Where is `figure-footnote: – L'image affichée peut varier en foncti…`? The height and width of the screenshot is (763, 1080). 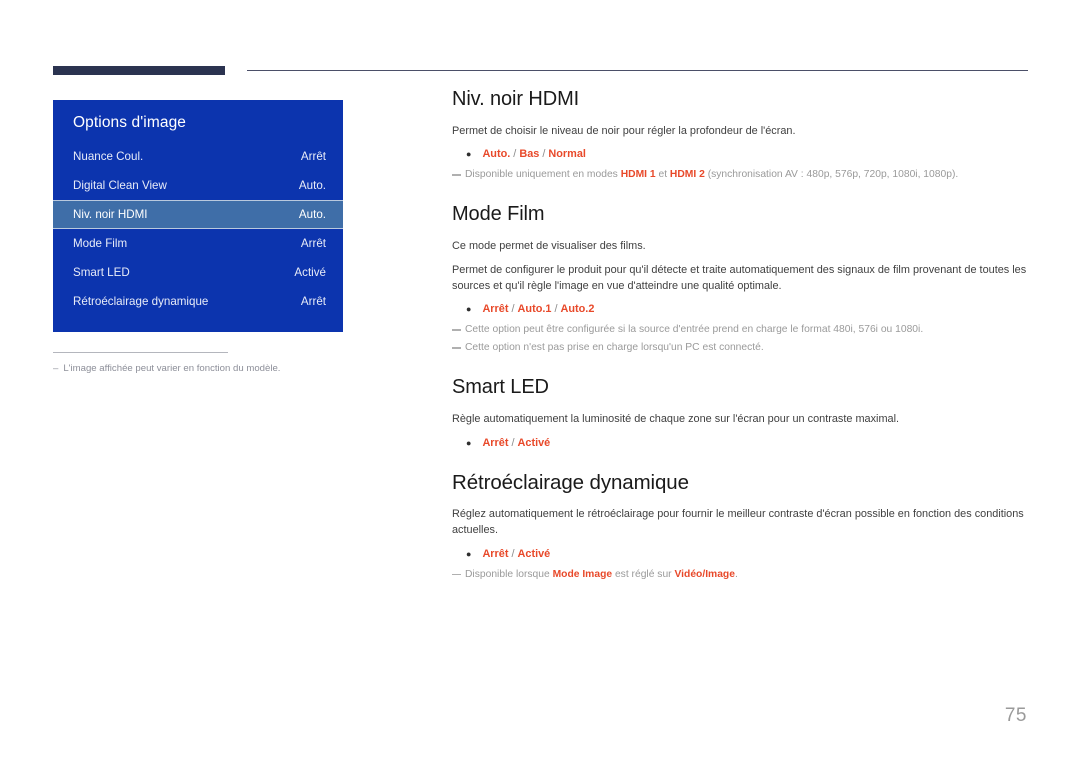 figure-footnote: – L'image affichée peut varier en foncti… is located at coordinates (198, 364).